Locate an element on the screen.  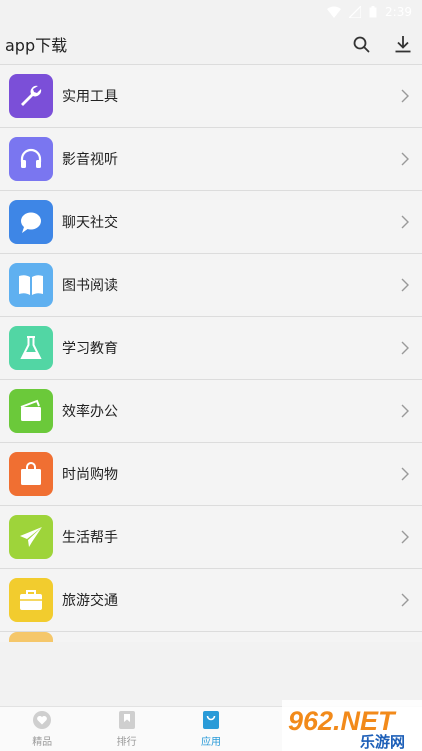
tab-featured: 精品 is located at coordinates (42, 729).